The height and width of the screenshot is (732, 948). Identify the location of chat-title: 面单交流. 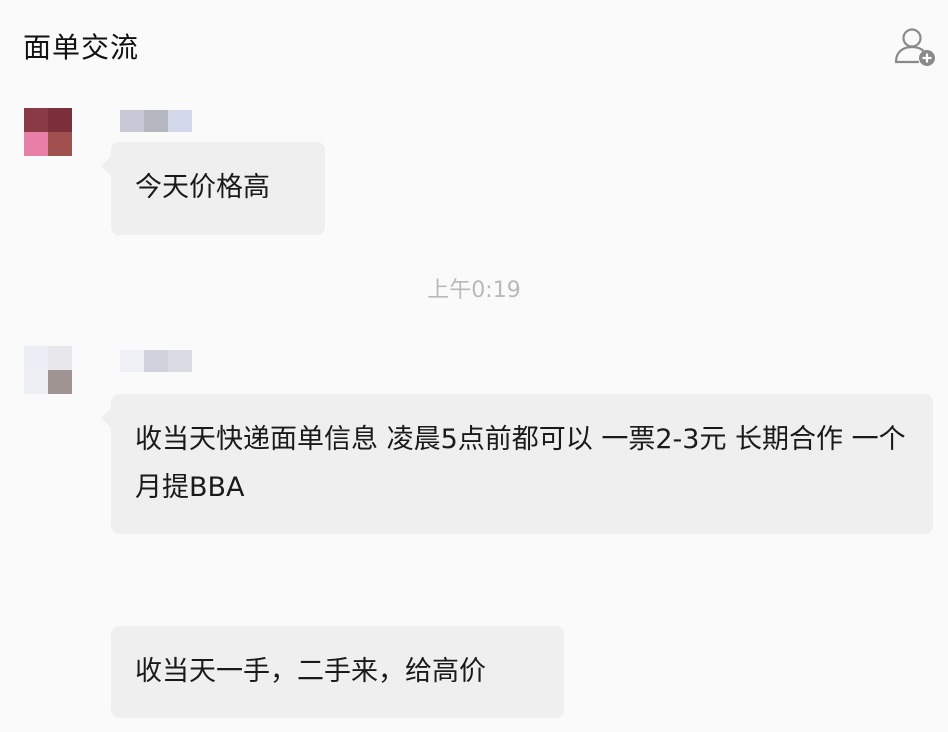
(81, 47).